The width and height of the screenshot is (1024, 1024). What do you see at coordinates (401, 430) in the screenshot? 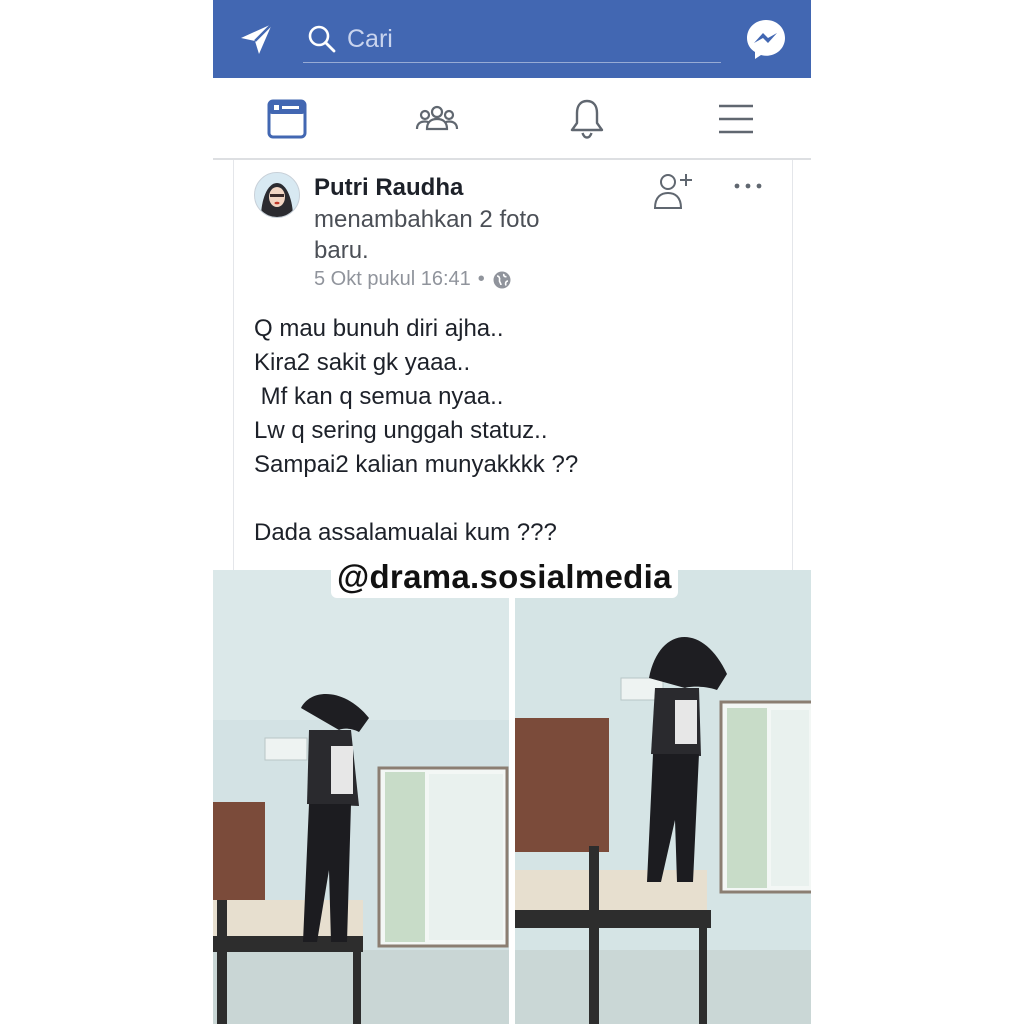
I see `post-line: Lw q sering unggah statuz..` at bounding box center [401, 430].